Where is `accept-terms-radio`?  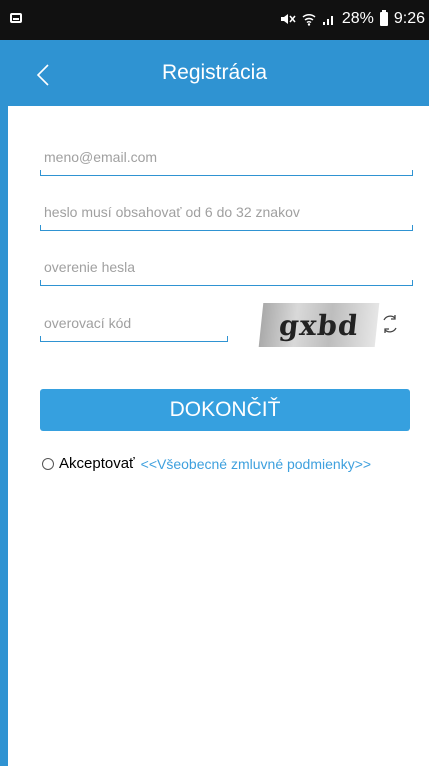 accept-terms-radio is located at coordinates (48, 463).